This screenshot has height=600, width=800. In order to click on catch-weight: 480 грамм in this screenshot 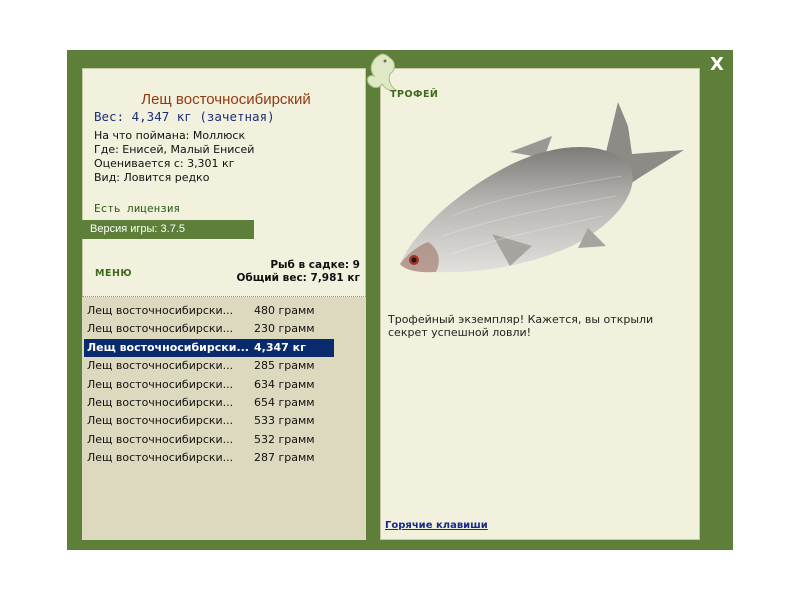, I will do `click(284, 310)`.